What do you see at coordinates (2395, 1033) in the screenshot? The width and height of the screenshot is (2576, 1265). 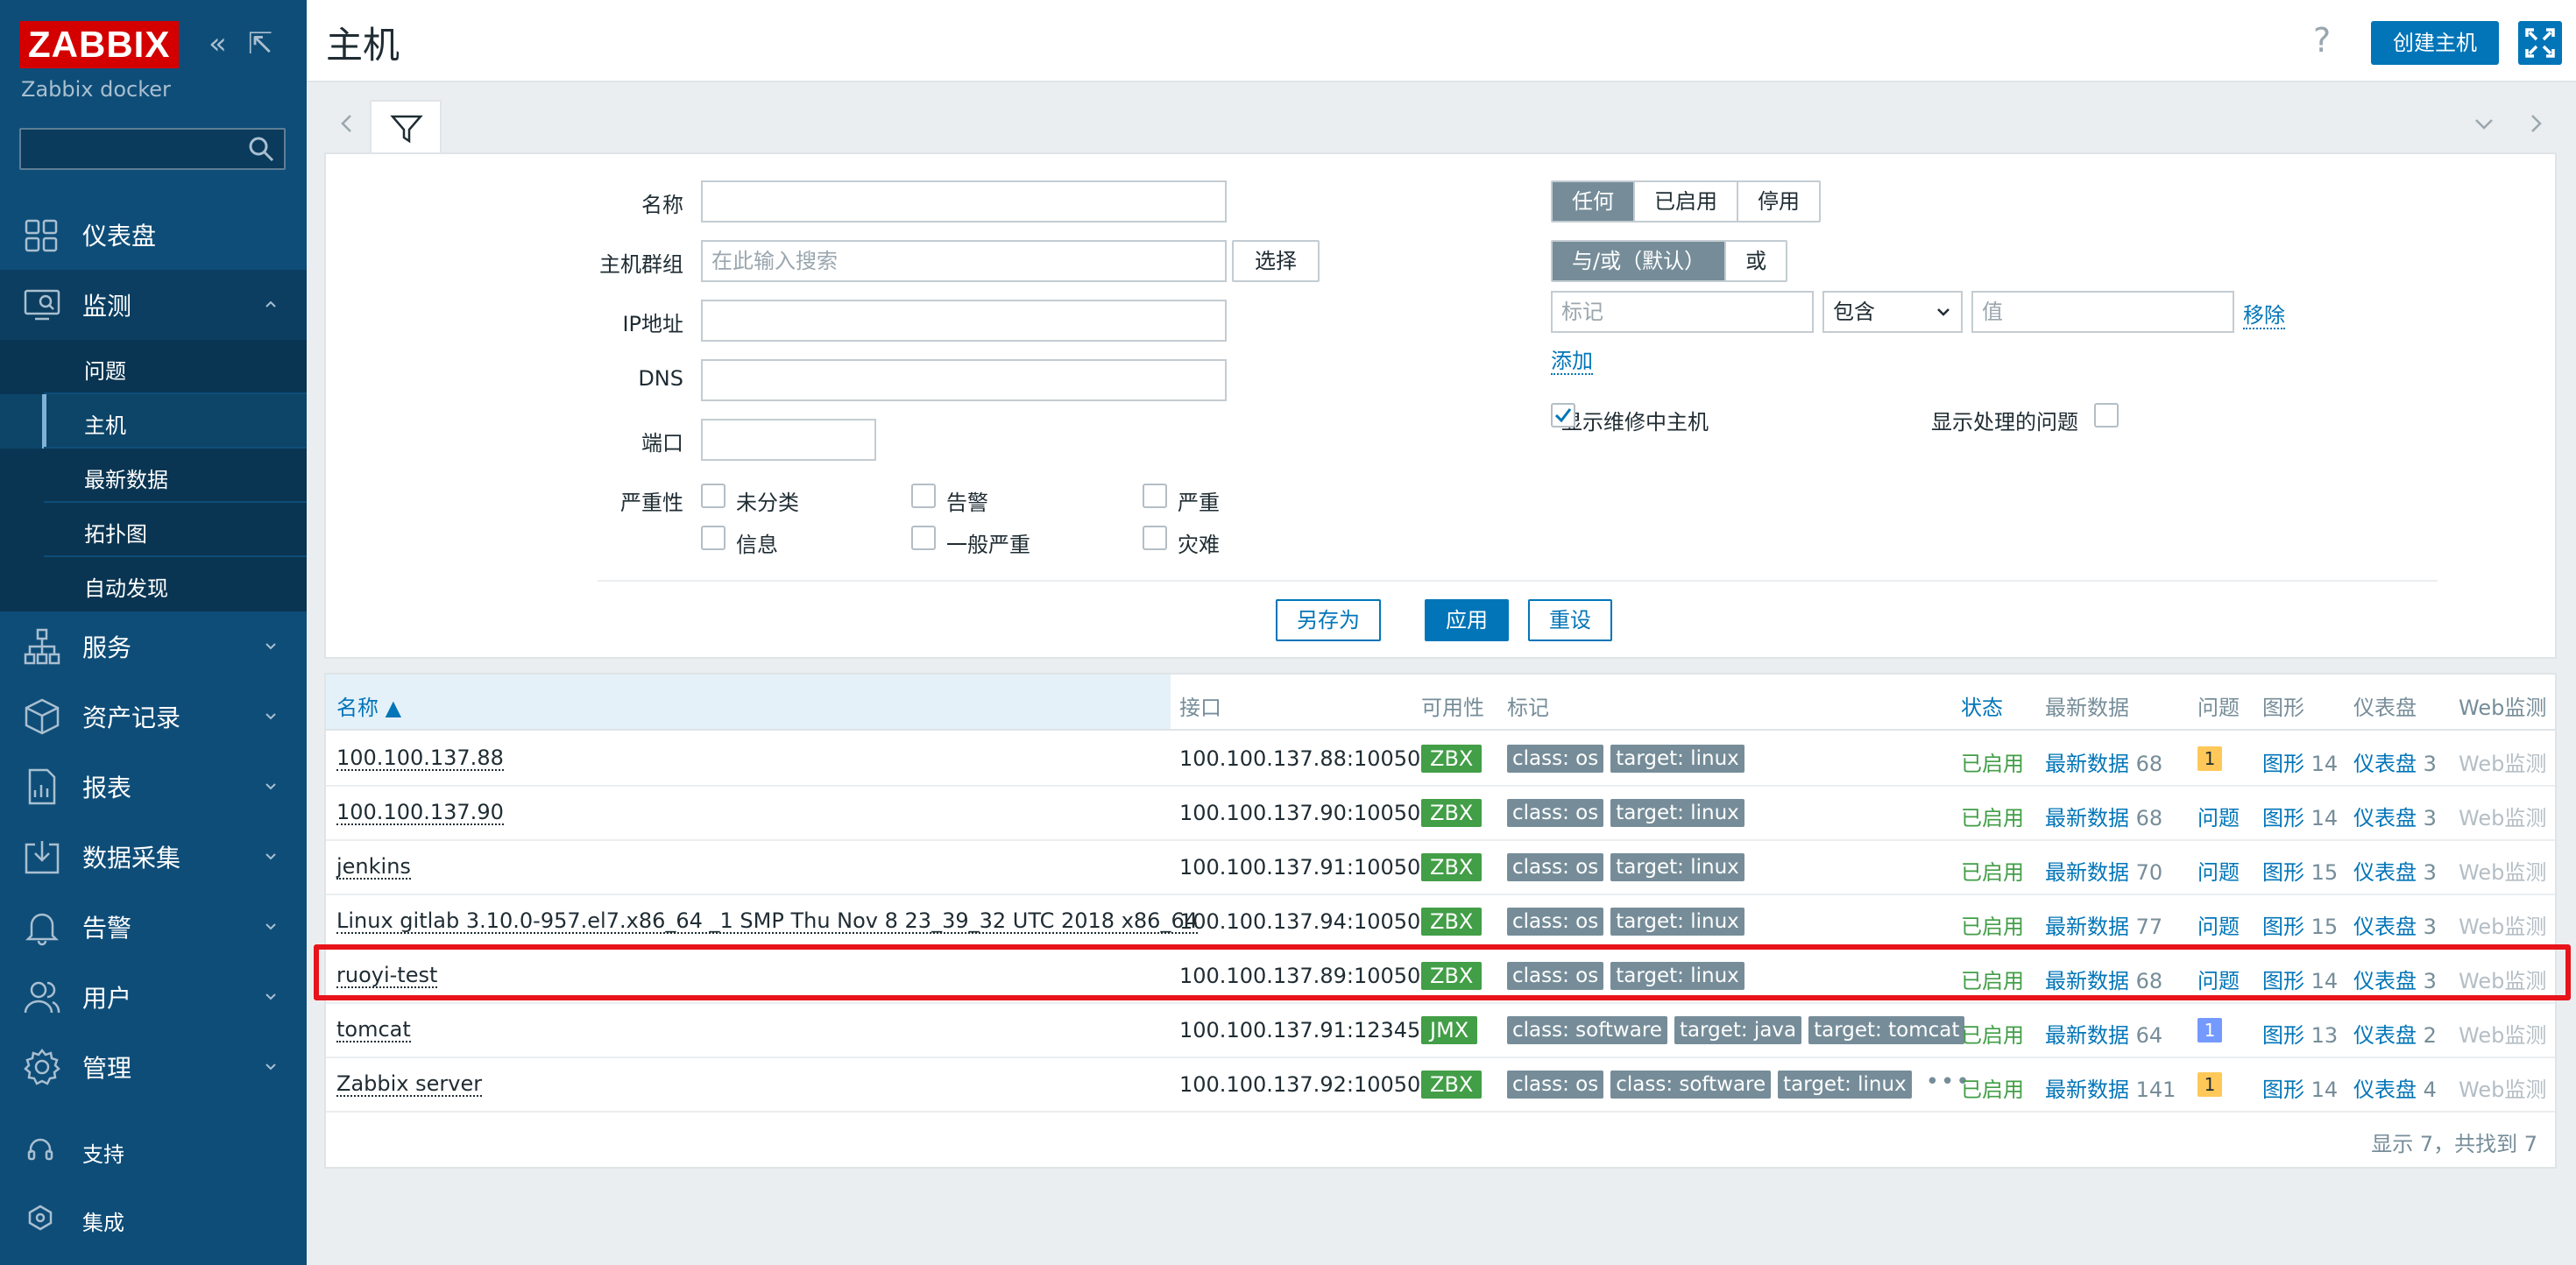 I see `dashboards-link: 仪表盘 2` at bounding box center [2395, 1033].